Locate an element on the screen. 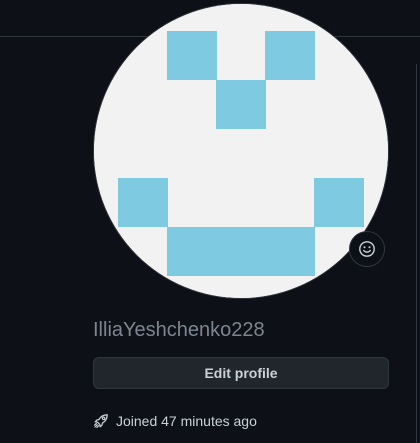 Image resolution: width=420 pixels, height=443 pixels. profile-username: IlliaYeshchenko228 is located at coordinates (179, 330).